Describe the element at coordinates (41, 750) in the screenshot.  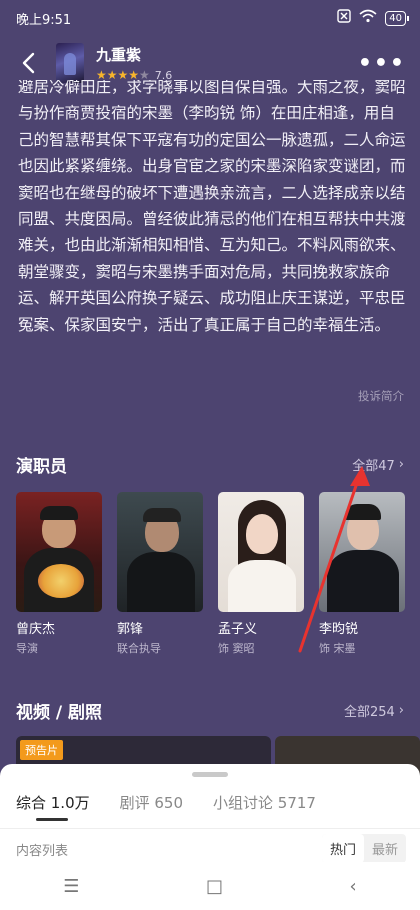
I see `trailer-tag: 预告片` at that location.